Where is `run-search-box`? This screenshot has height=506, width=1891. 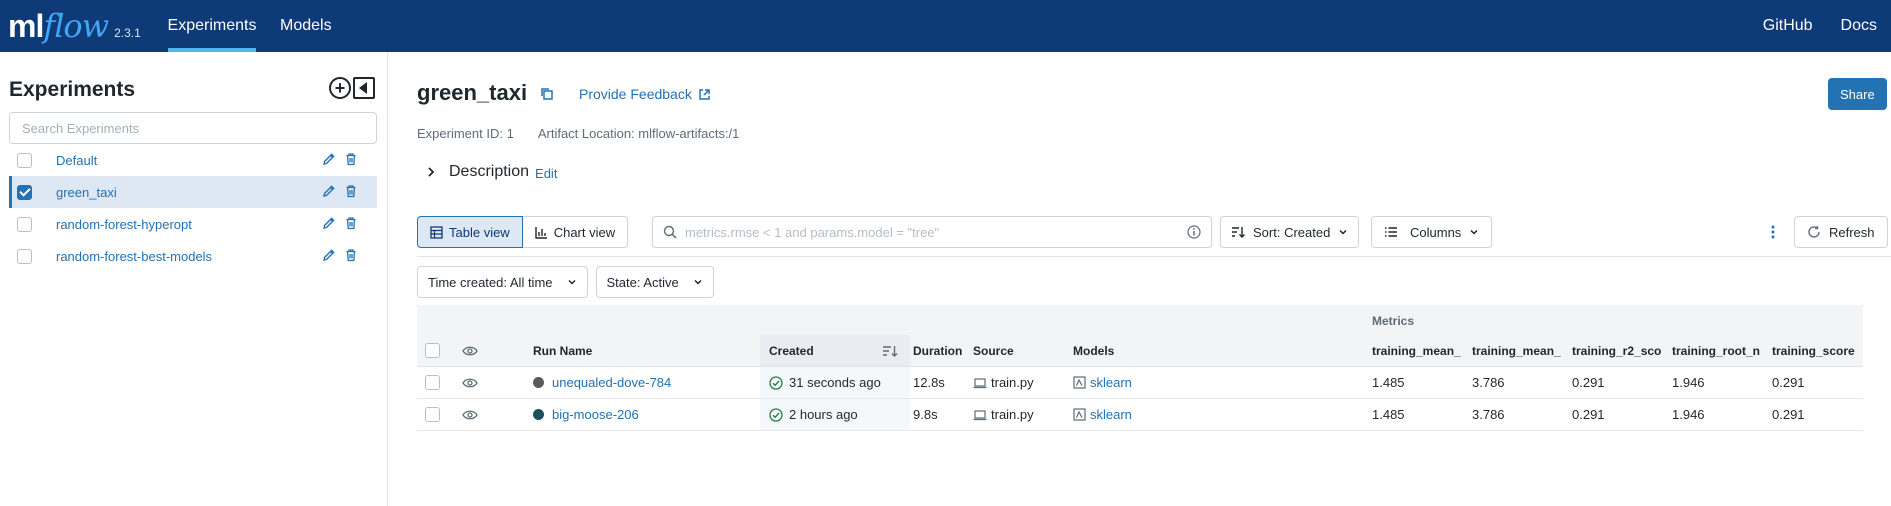 run-search-box is located at coordinates (932, 232).